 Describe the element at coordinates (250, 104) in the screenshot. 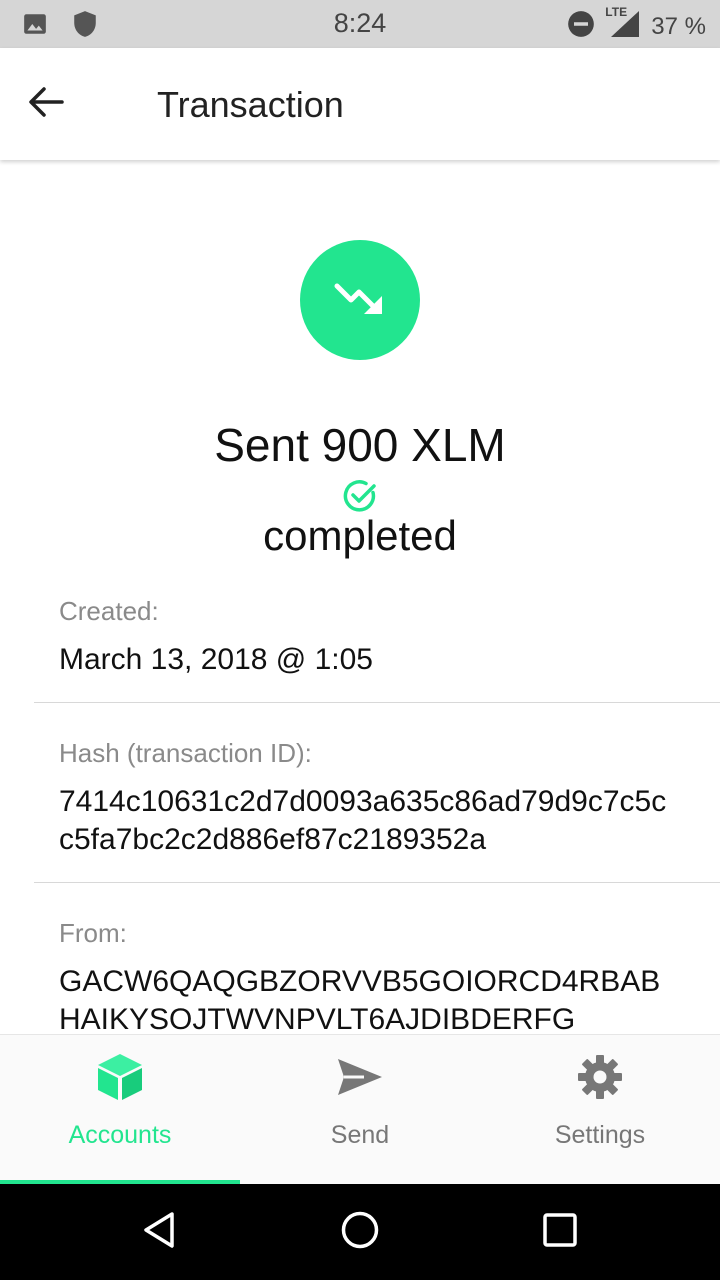

I see `page-title: Transaction` at that location.